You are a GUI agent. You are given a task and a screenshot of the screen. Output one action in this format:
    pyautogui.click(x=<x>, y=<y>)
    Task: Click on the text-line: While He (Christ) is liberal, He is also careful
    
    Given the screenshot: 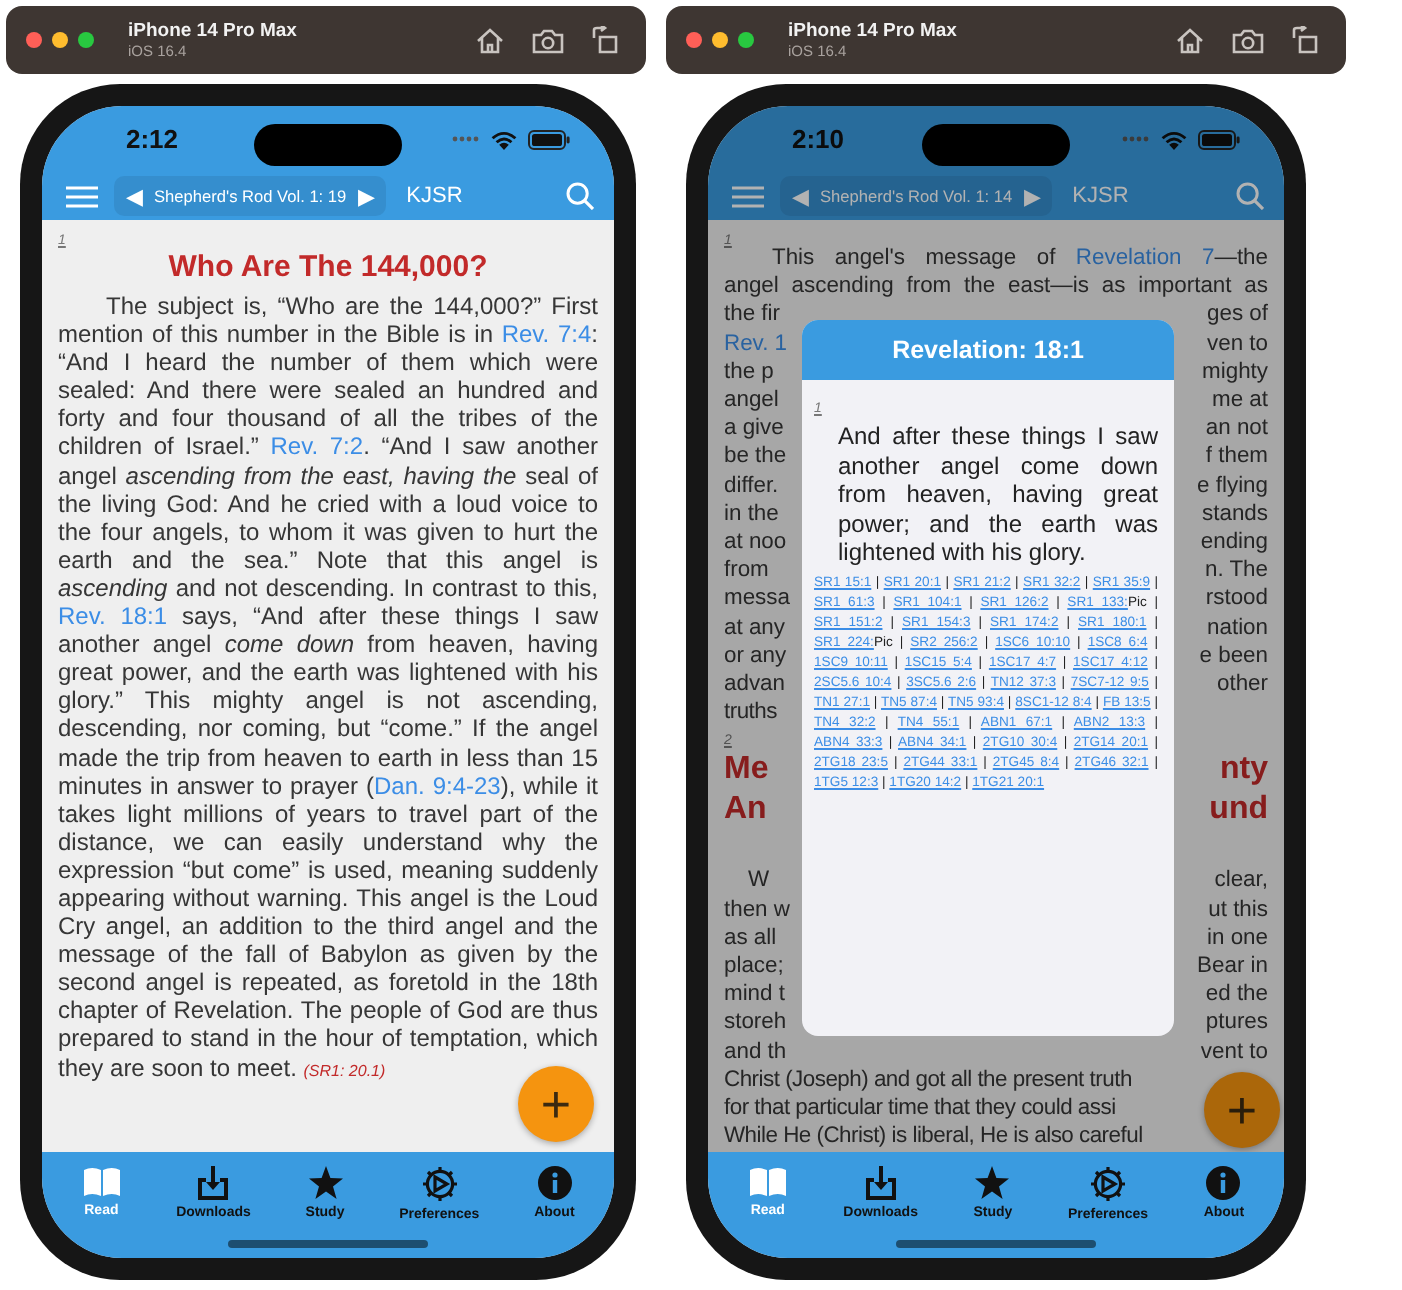 What is the action you would take?
    pyautogui.click(x=933, y=1136)
    